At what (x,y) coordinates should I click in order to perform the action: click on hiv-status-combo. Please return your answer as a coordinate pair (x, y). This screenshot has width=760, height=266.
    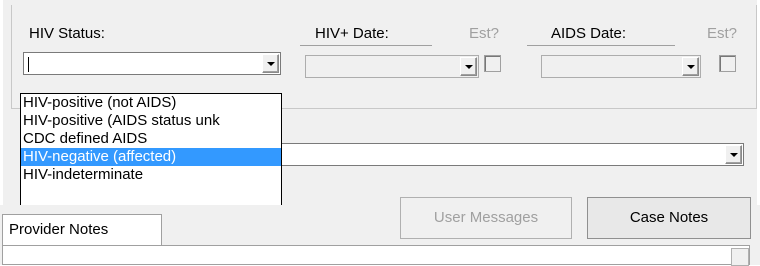
    Looking at the image, I should click on (152, 63).